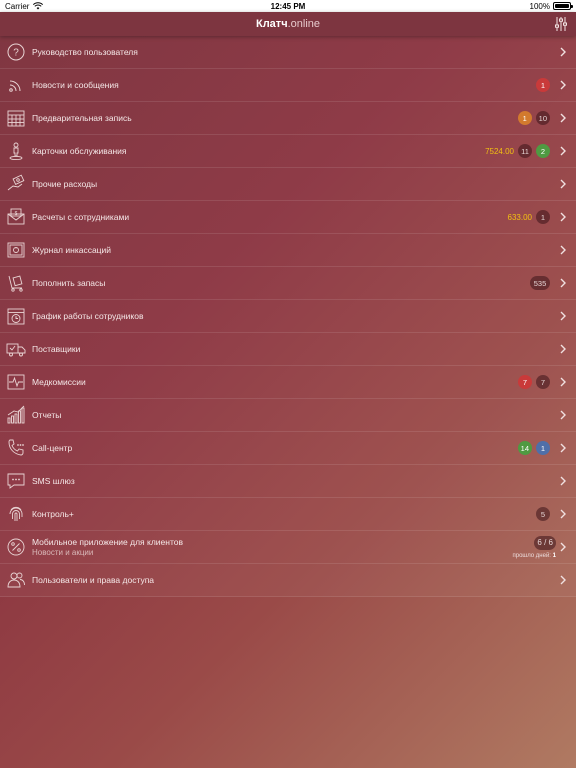 The width and height of the screenshot is (576, 768). I want to click on menu-item-medical: Медкомиссии 7 7, so click(288, 382).